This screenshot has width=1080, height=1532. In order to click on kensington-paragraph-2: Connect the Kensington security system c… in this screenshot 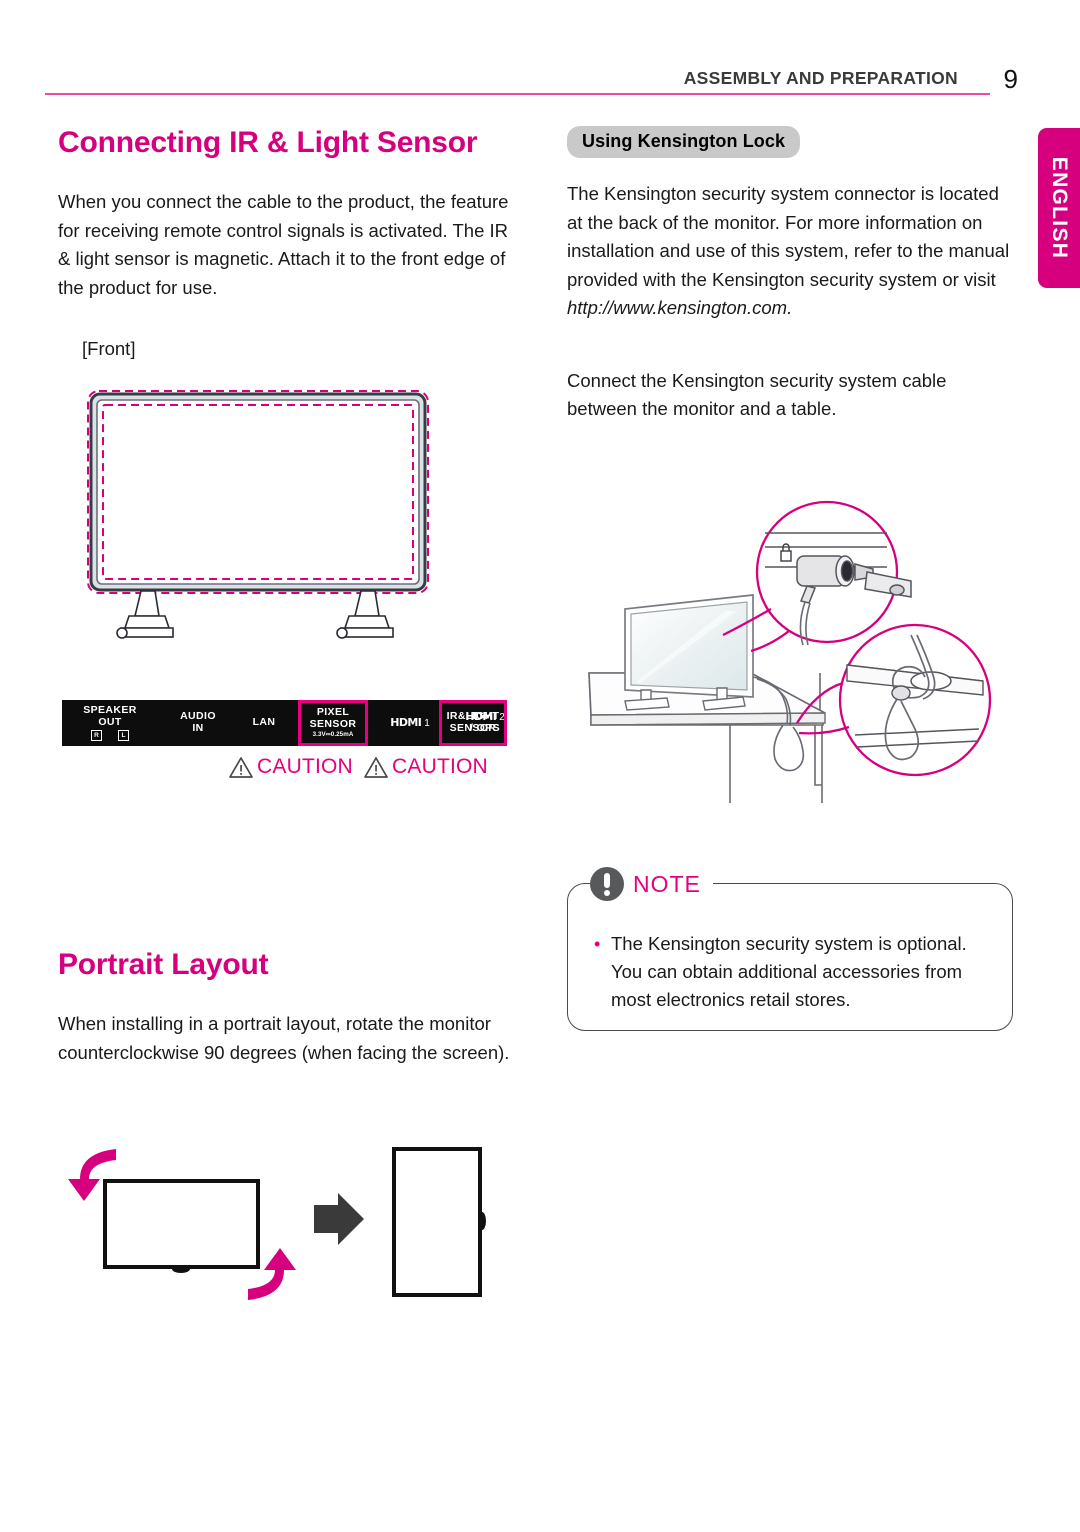, I will do `click(757, 394)`.